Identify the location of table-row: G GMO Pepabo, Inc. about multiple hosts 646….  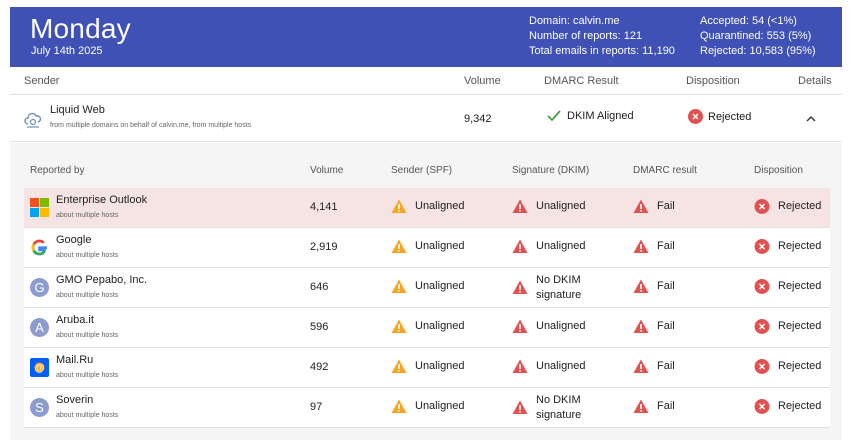
(427, 288).